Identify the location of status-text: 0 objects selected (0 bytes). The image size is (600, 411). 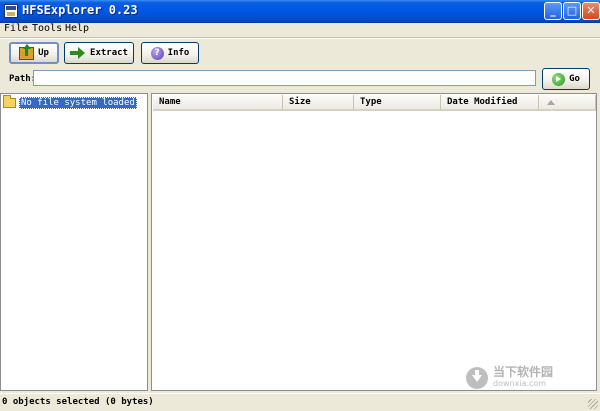
(78, 402).